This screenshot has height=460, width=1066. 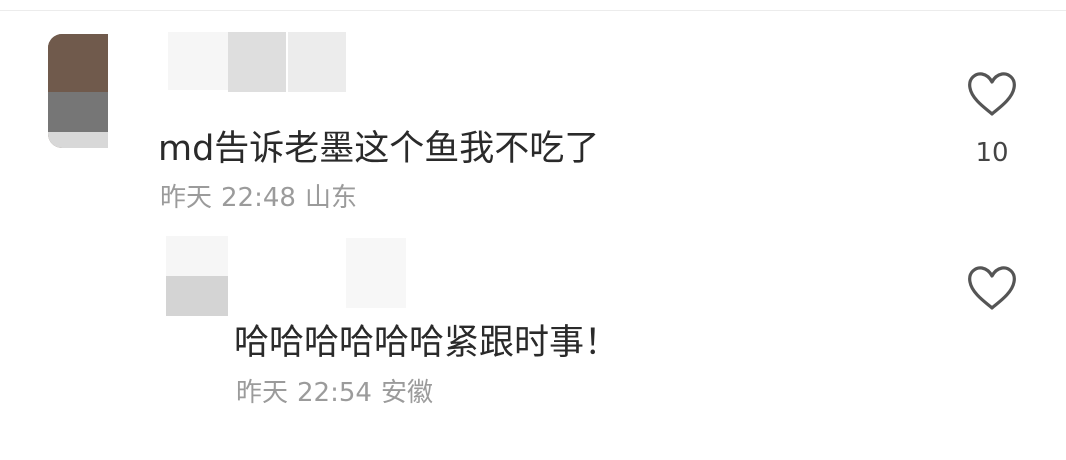 I want to click on comment-time: 22:48, so click(x=258, y=198).